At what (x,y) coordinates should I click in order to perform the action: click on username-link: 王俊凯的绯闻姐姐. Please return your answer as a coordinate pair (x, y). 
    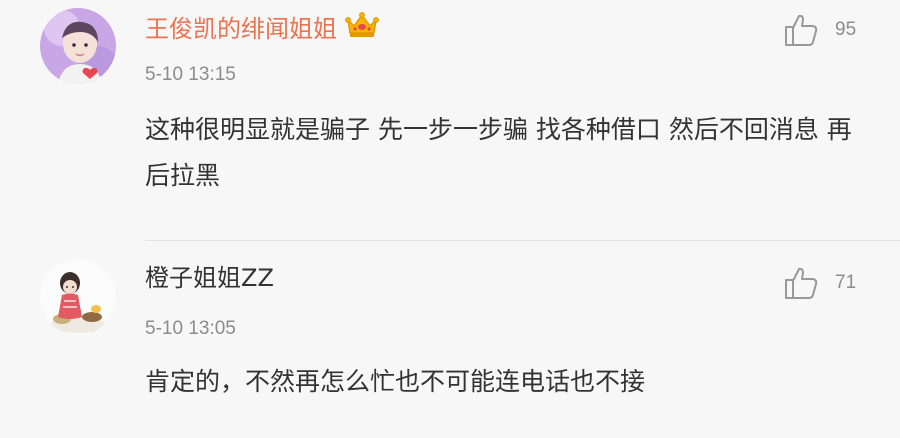
    Looking at the image, I should click on (262, 28).